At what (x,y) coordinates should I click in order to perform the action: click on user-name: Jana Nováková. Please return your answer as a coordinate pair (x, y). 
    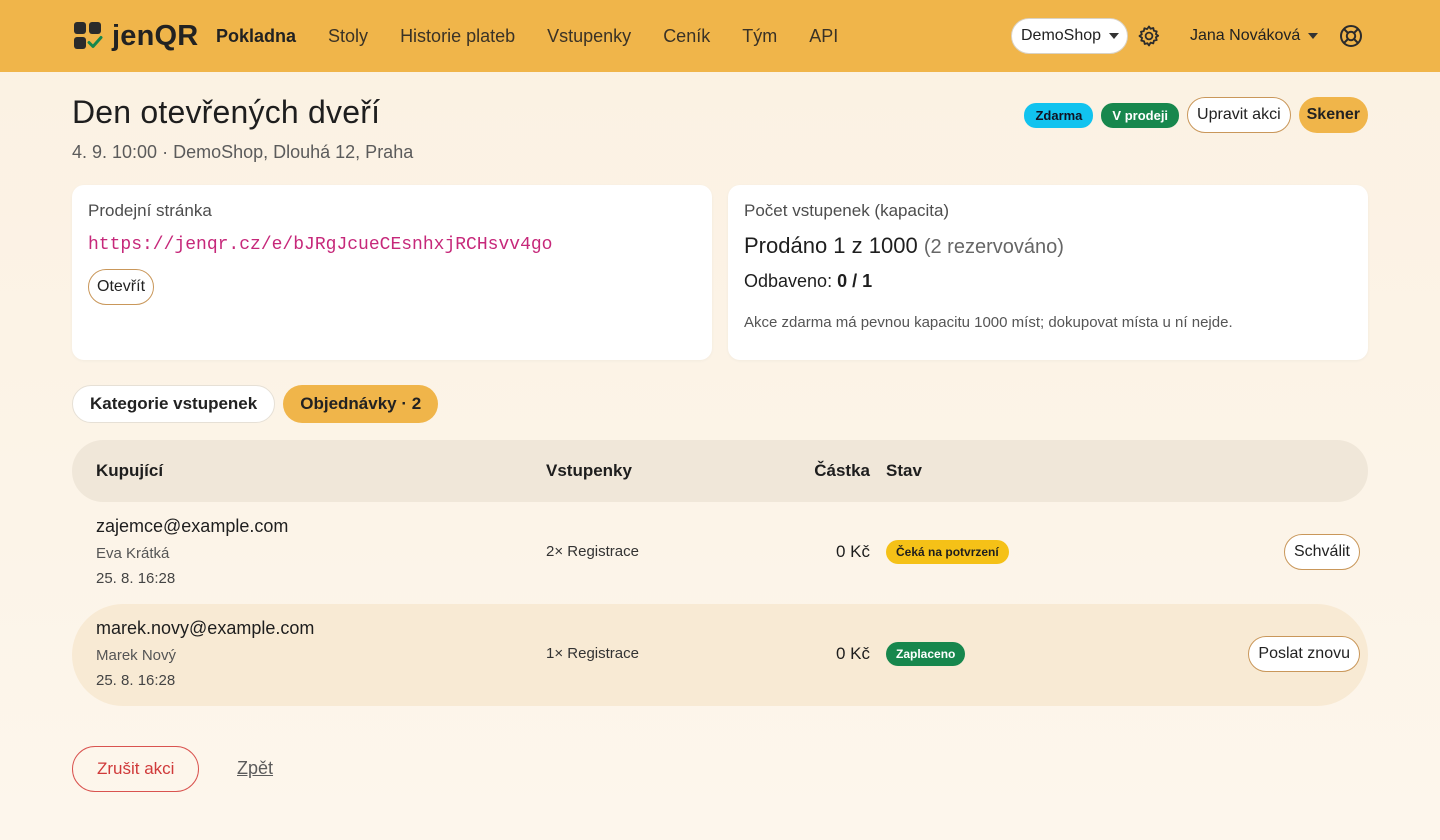
    Looking at the image, I should click on (1245, 35).